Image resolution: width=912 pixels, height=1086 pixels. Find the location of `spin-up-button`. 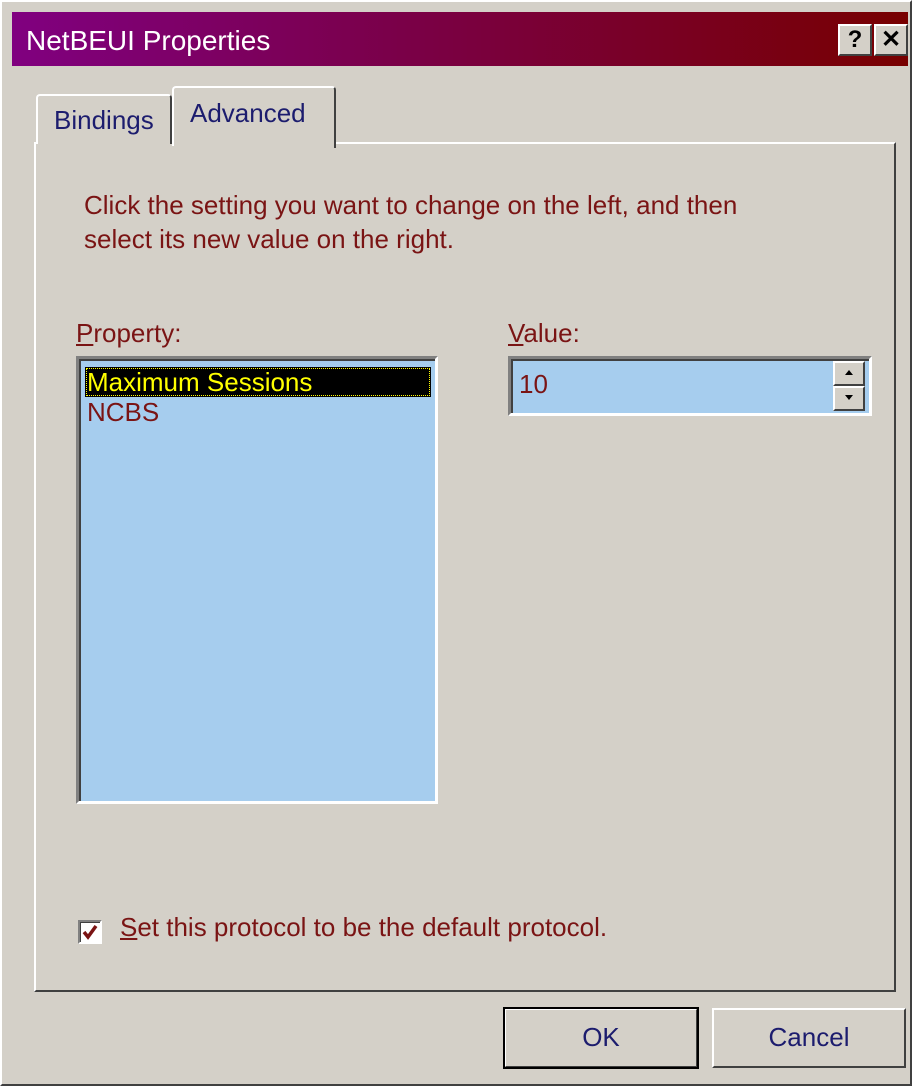

spin-up-button is located at coordinates (849, 373).